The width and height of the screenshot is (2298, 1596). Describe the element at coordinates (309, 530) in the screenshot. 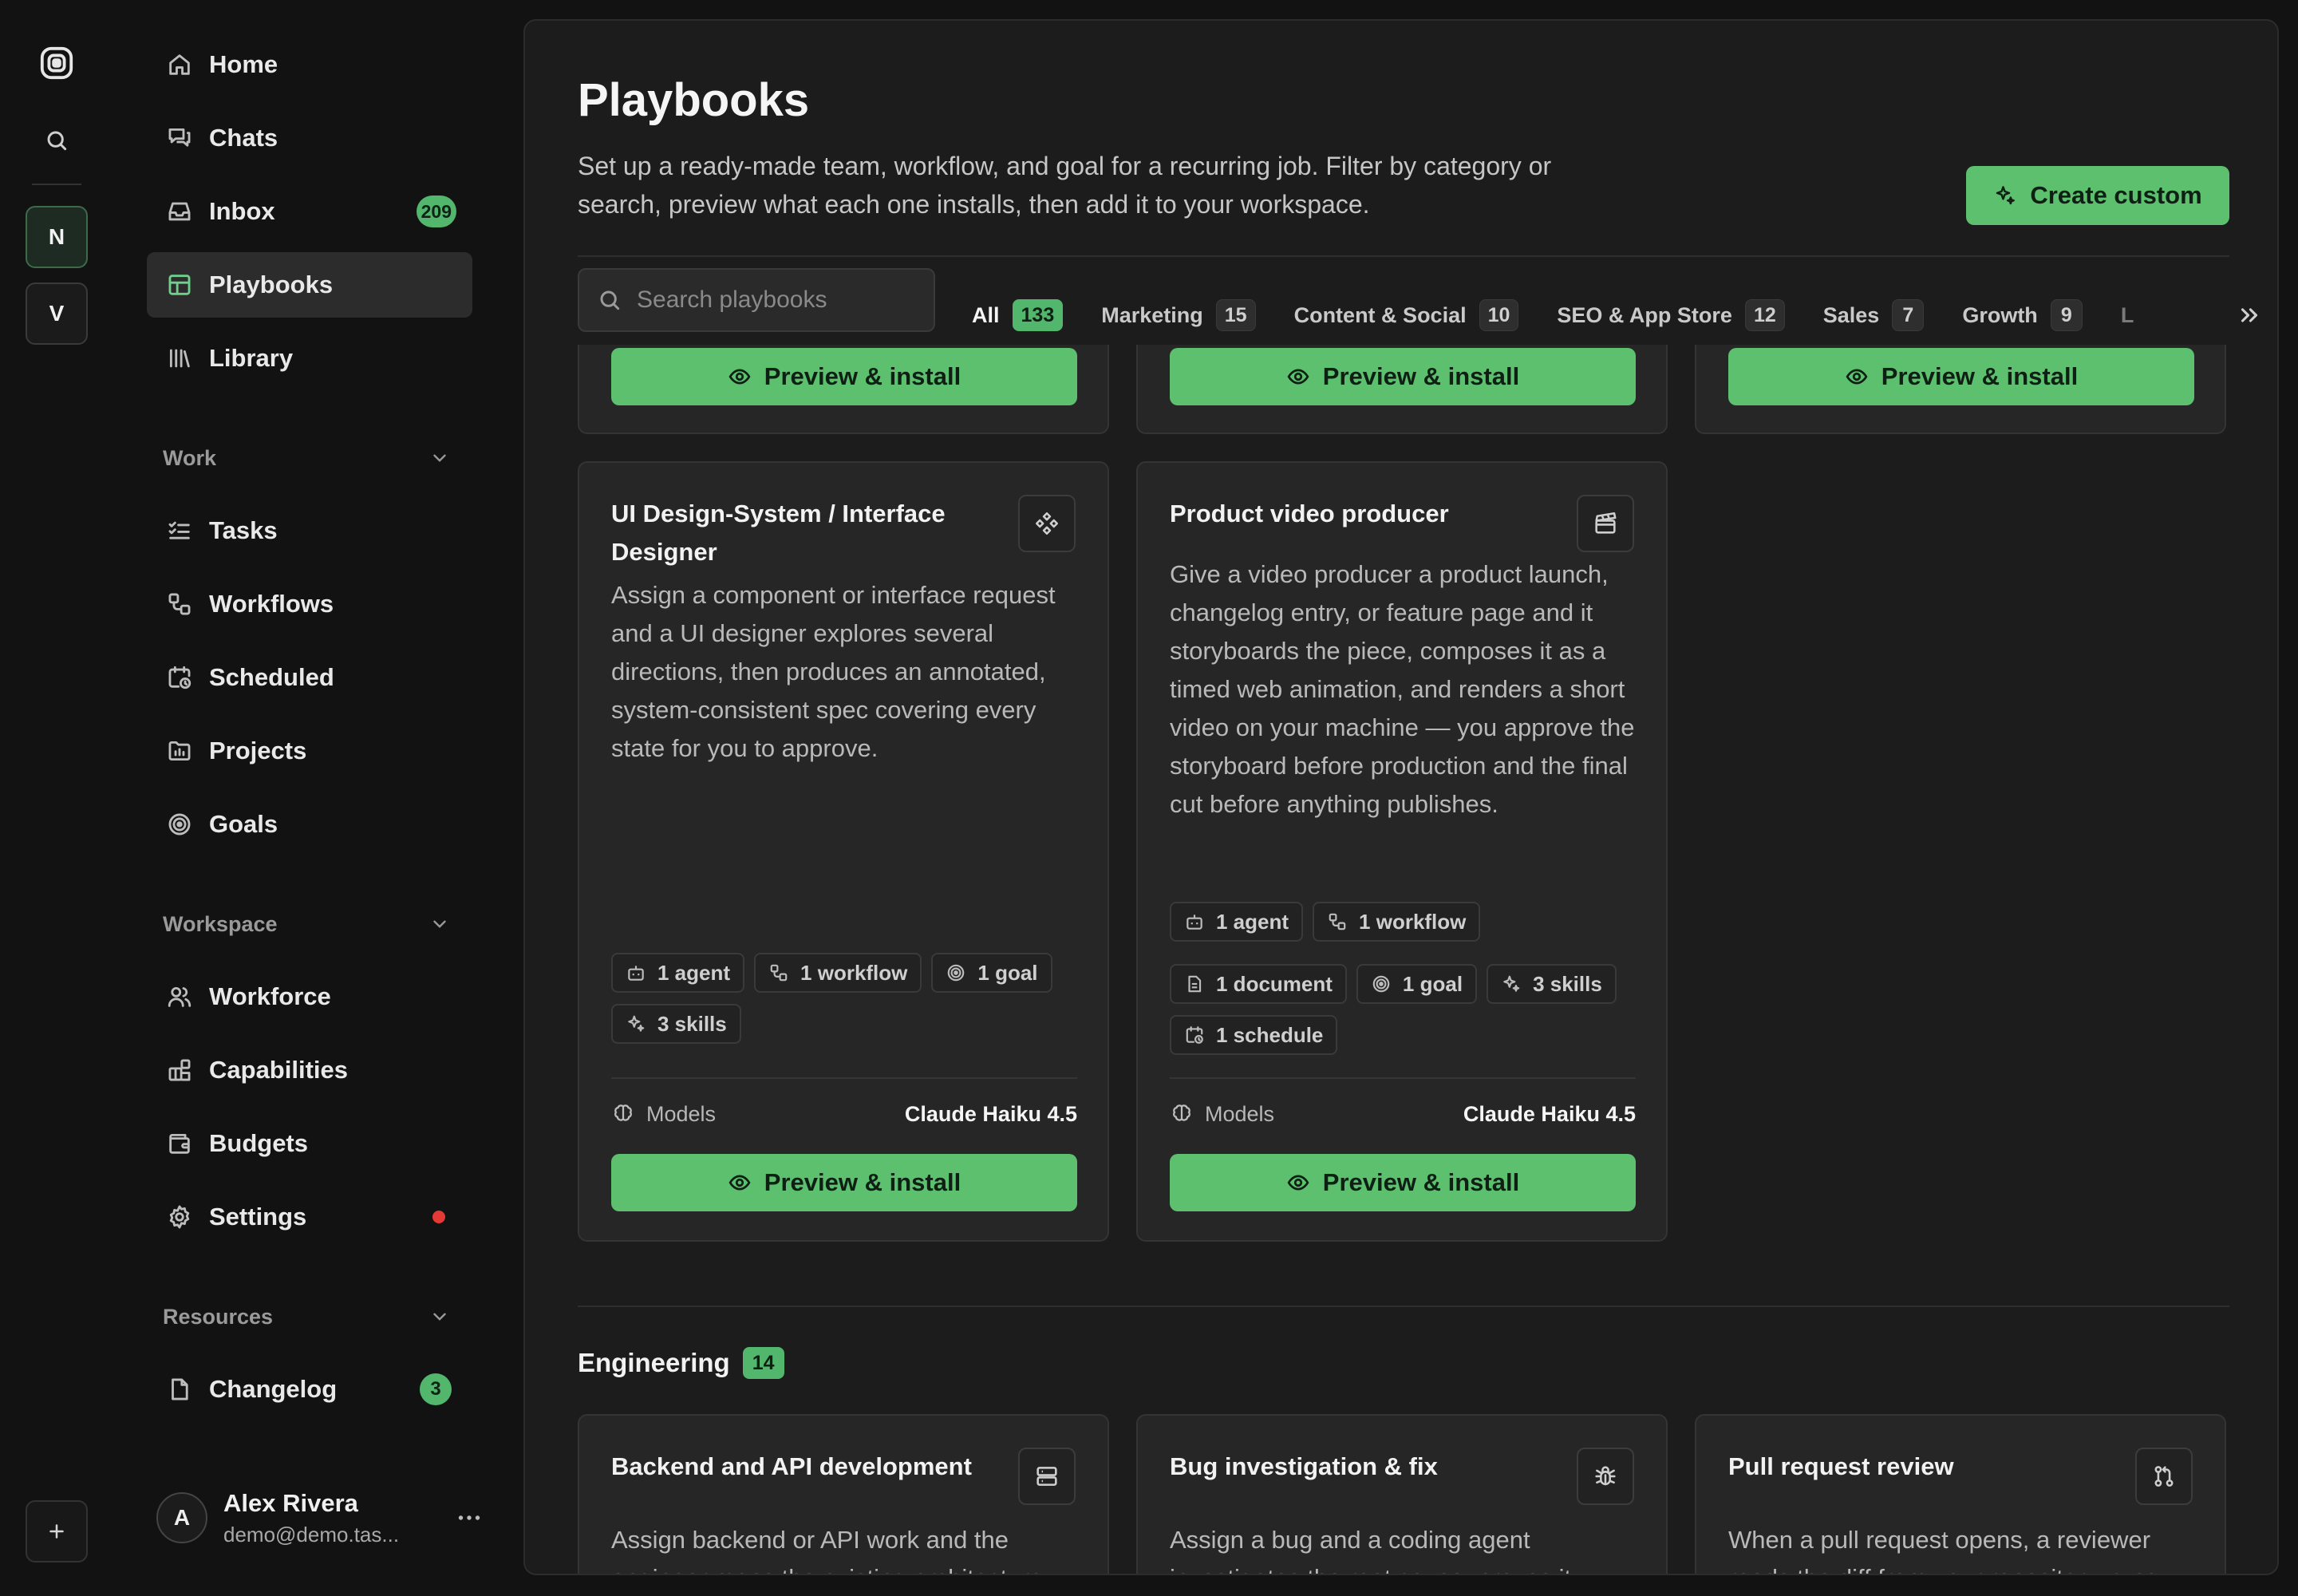

I see `sidebar-item-tasks: Tasks` at that location.